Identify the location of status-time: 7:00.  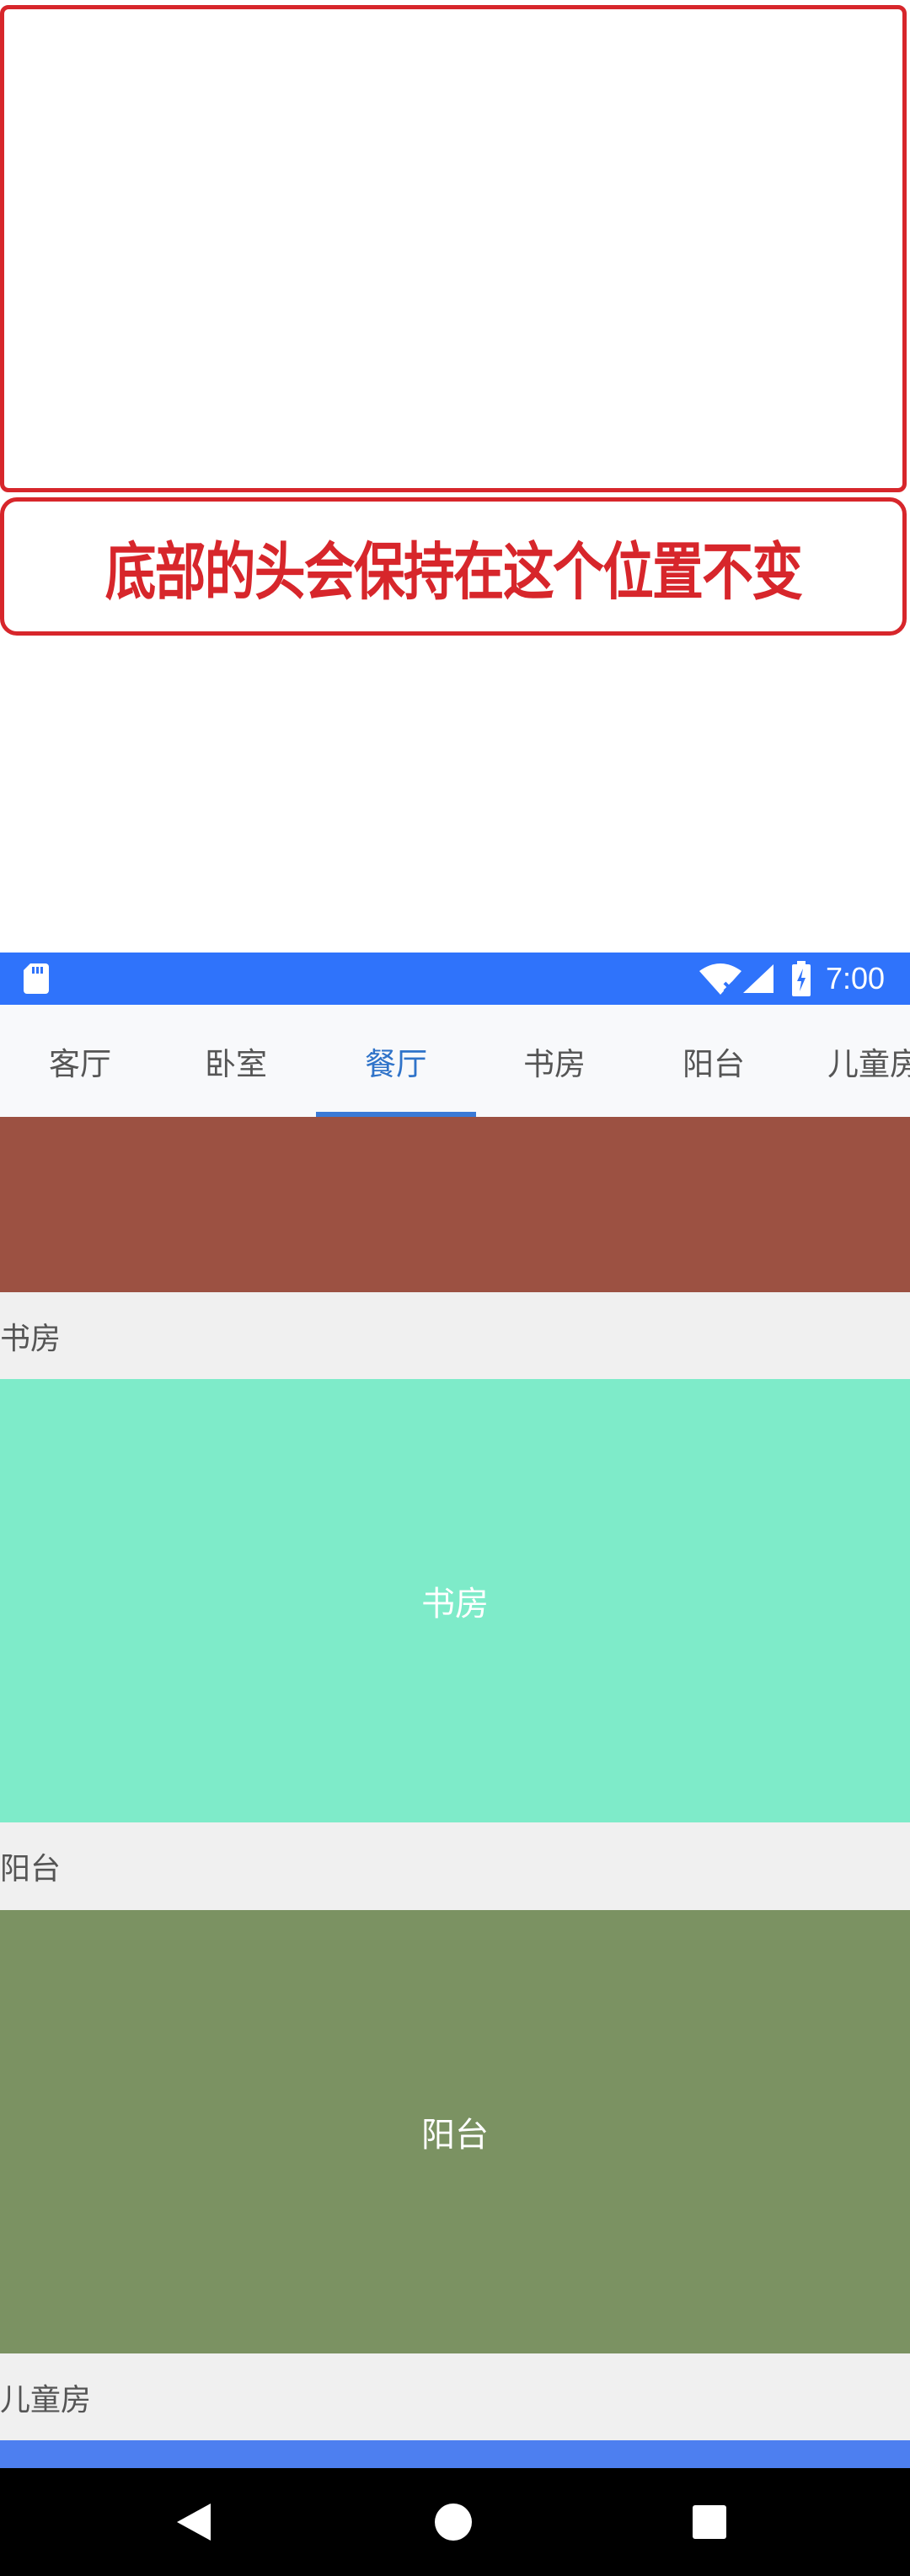
(856, 978).